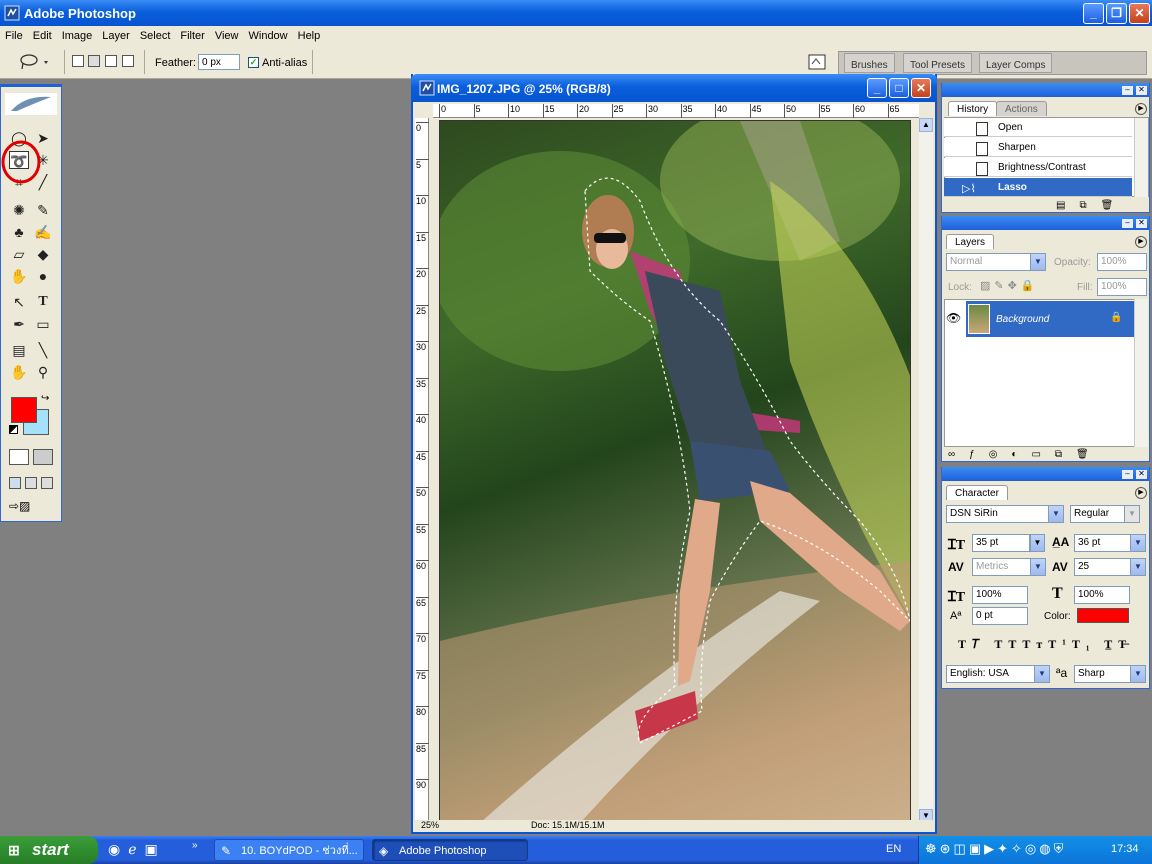 This screenshot has height=864, width=1152. Describe the element at coordinates (869, 63) in the screenshot. I see `tab-brushes: Brushes` at that location.